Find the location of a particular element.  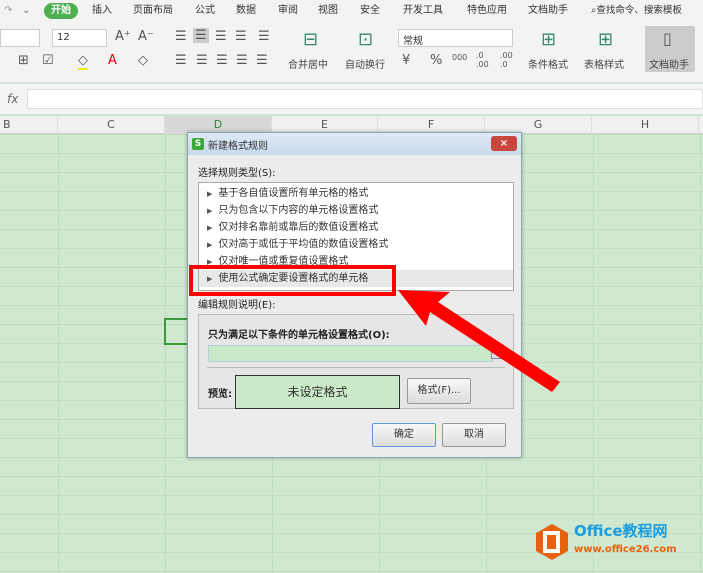

highlight-box is located at coordinates (292, 280).